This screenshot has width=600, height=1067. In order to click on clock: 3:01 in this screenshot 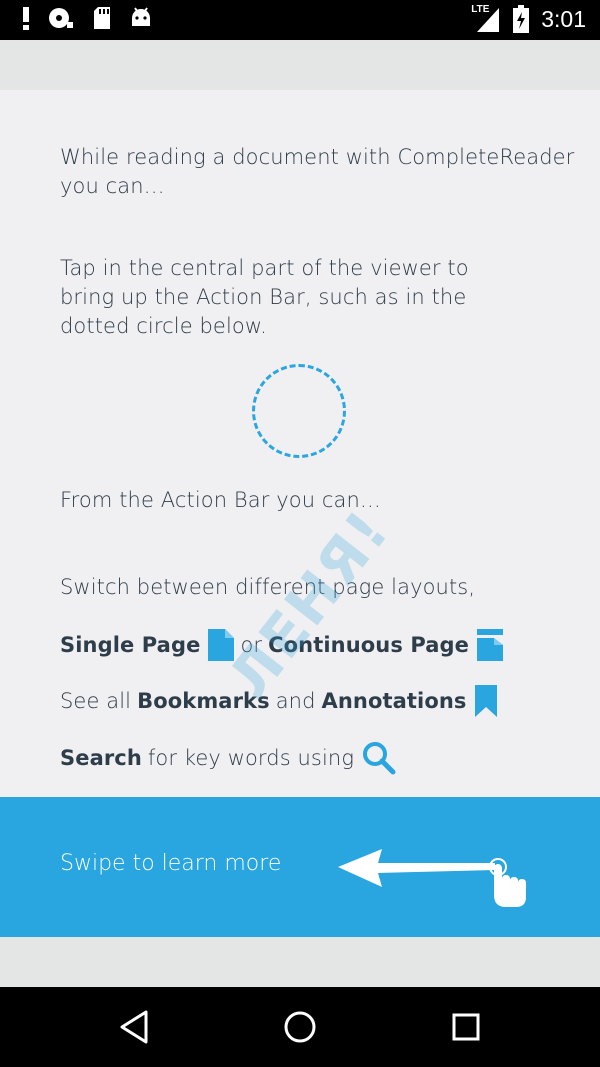, I will do `click(563, 18)`.